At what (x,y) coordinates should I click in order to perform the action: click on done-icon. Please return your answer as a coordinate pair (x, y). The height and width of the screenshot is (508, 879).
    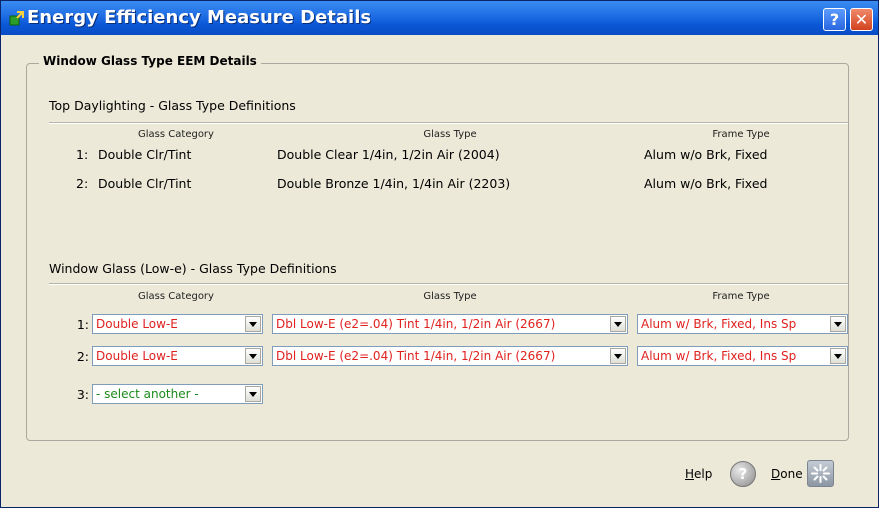
    Looking at the image, I should click on (820, 473).